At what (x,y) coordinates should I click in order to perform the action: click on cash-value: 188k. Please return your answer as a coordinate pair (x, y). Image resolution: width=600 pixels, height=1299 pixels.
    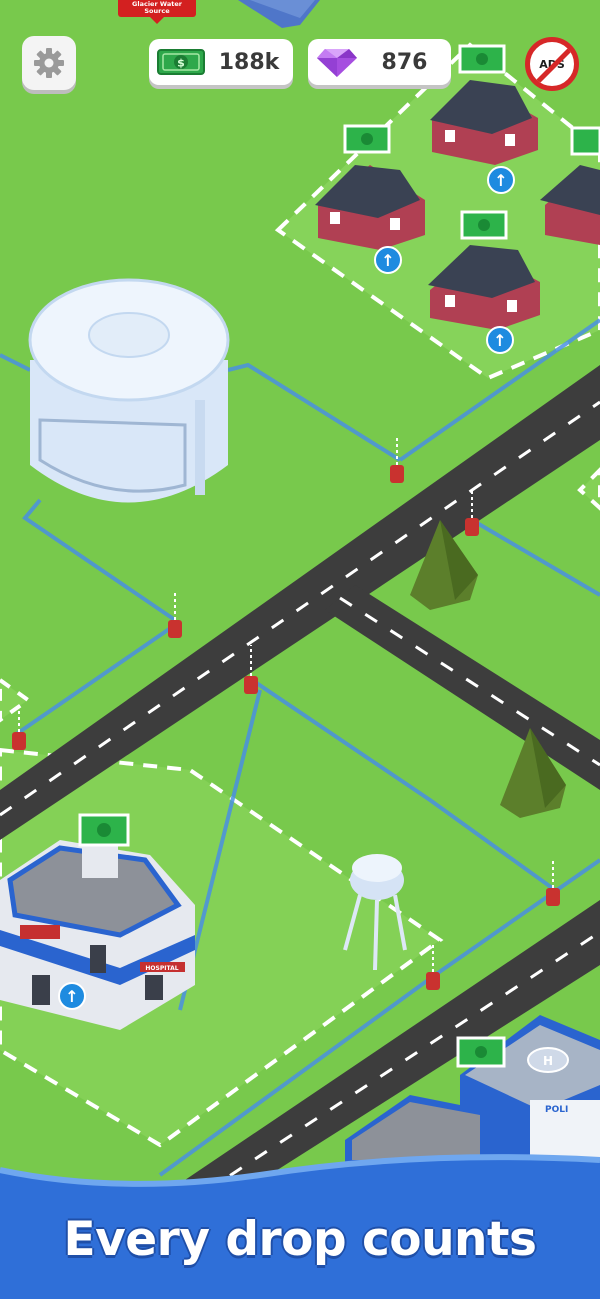
    Looking at the image, I should click on (249, 62).